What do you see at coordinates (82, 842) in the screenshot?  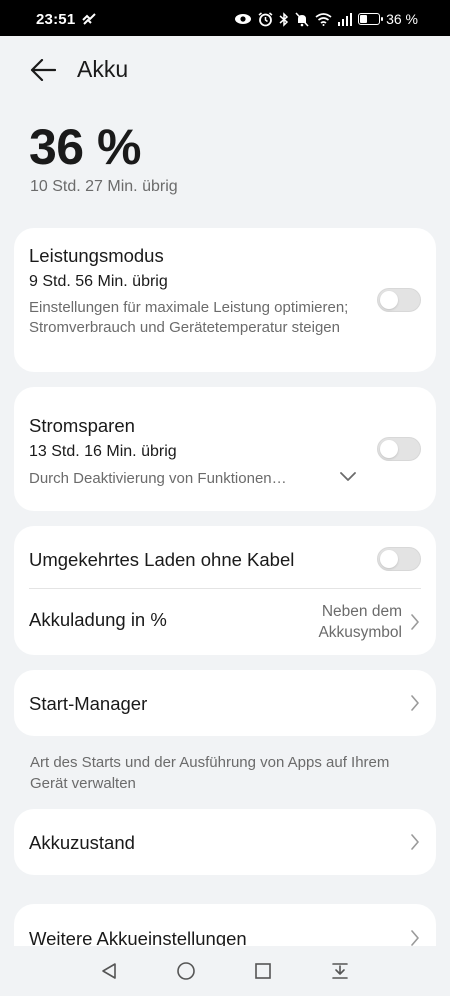 I see `battery-health-title: Akkuzustand` at bounding box center [82, 842].